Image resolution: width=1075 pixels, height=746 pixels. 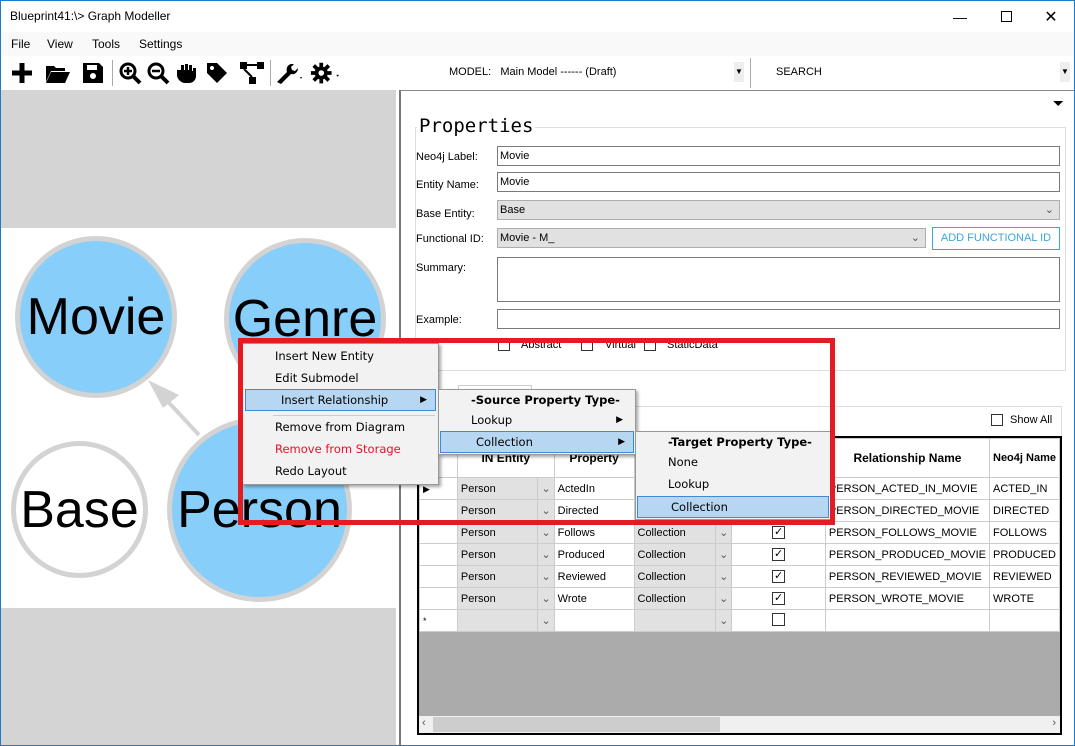 I want to click on model-selector: MODEL: Main Model ------ (Draft), so click(x=532, y=72).